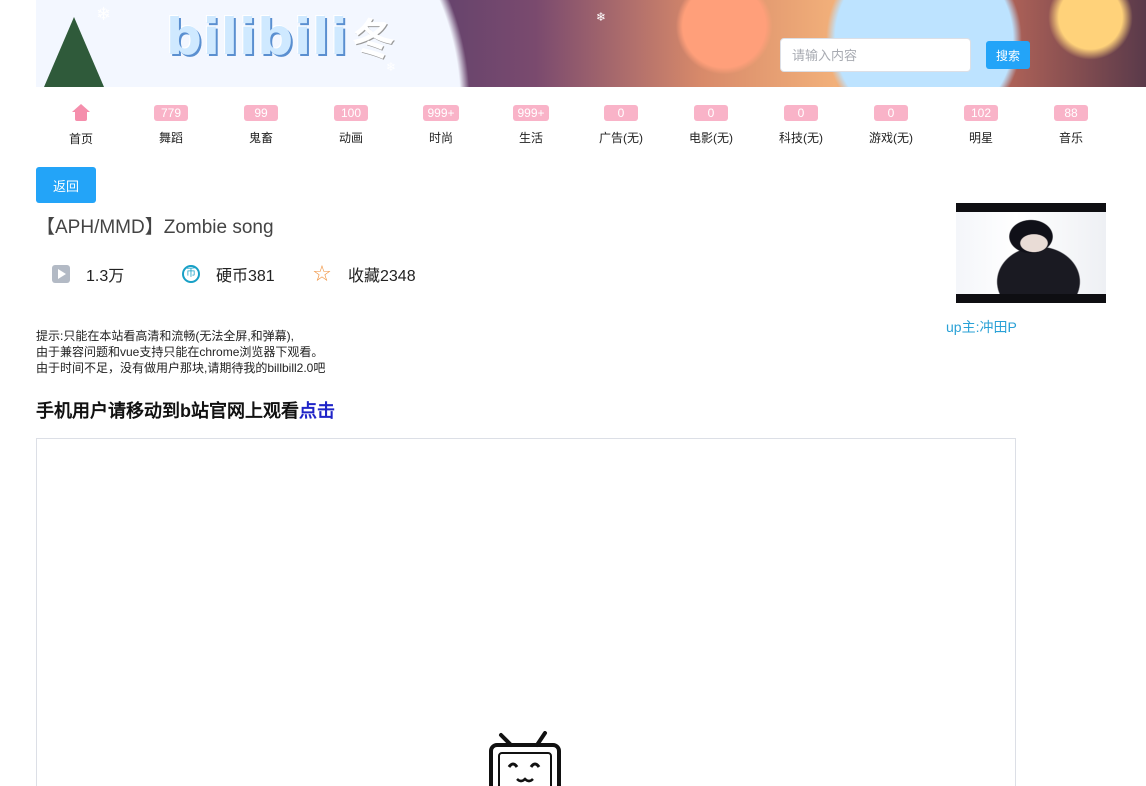 The height and width of the screenshot is (786, 1146). Describe the element at coordinates (191, 274) in the screenshot. I see `coin-icon: 币` at that location.